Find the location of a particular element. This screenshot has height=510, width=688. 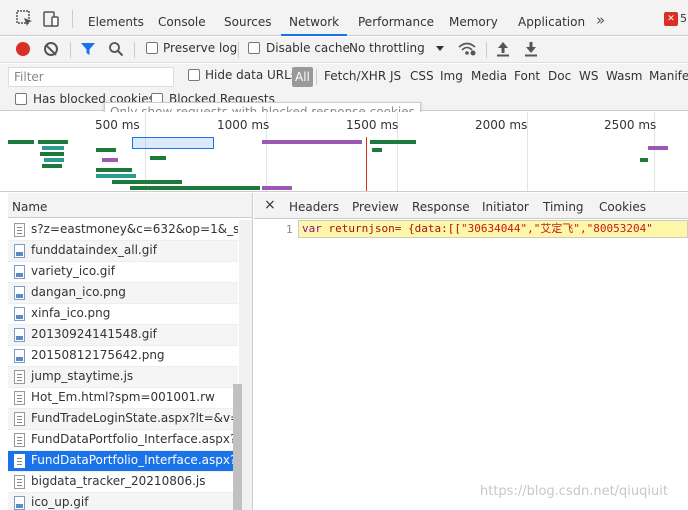

filter-type-js: JS is located at coordinates (395, 76).